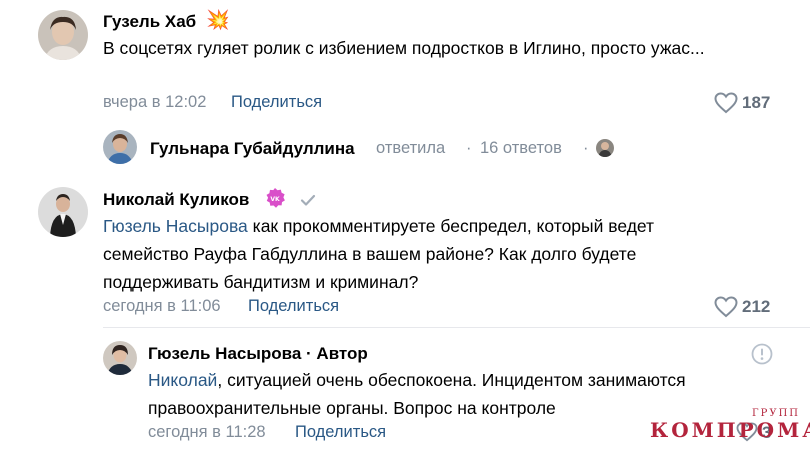  What do you see at coordinates (308, 200) in the screenshot?
I see `check-icon` at bounding box center [308, 200].